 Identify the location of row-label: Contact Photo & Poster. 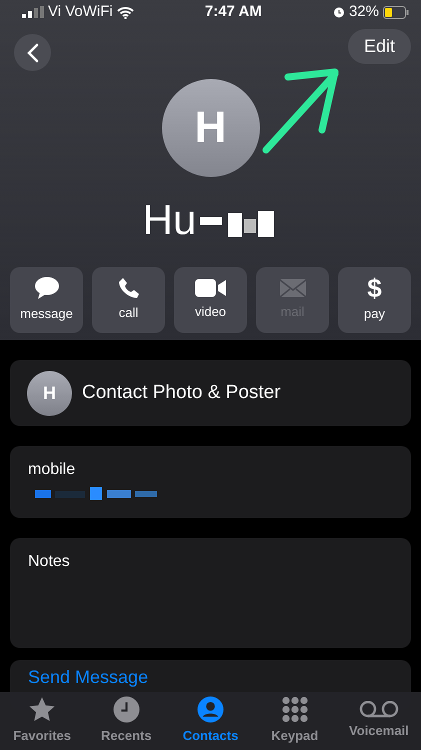
(181, 392).